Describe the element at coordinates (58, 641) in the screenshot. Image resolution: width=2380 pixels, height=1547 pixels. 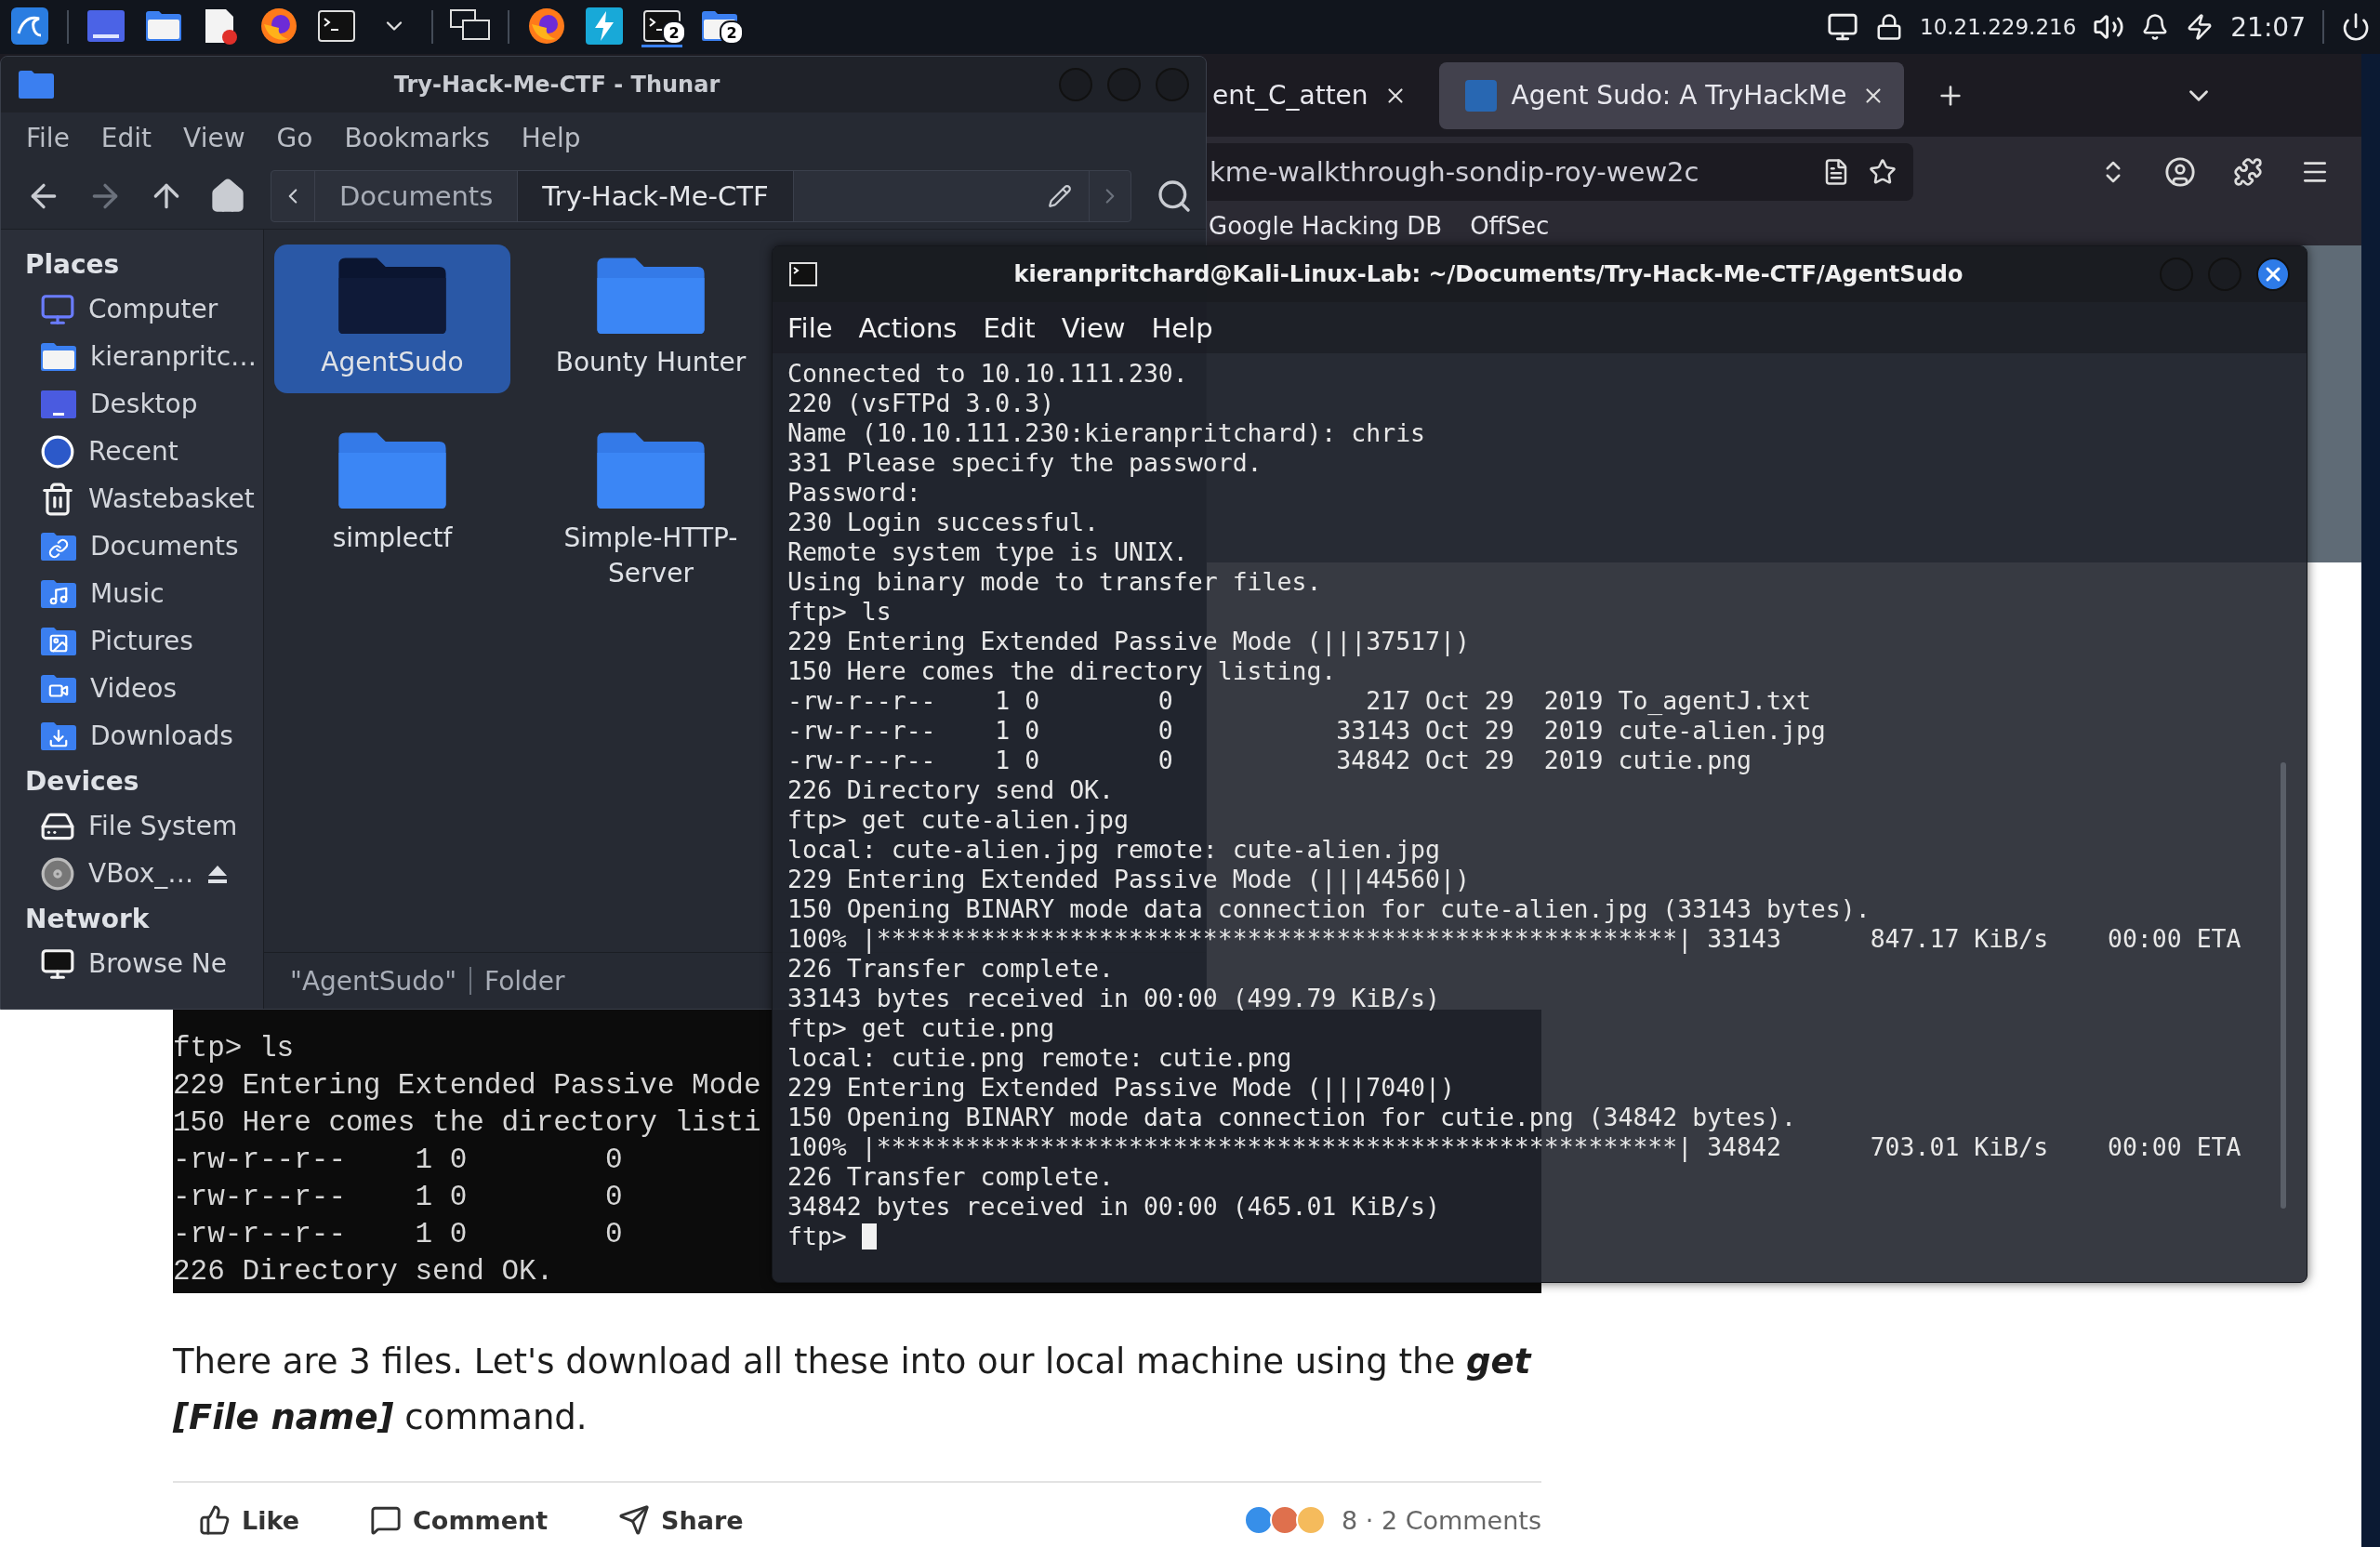
I see `pictures-folder-icon` at that location.